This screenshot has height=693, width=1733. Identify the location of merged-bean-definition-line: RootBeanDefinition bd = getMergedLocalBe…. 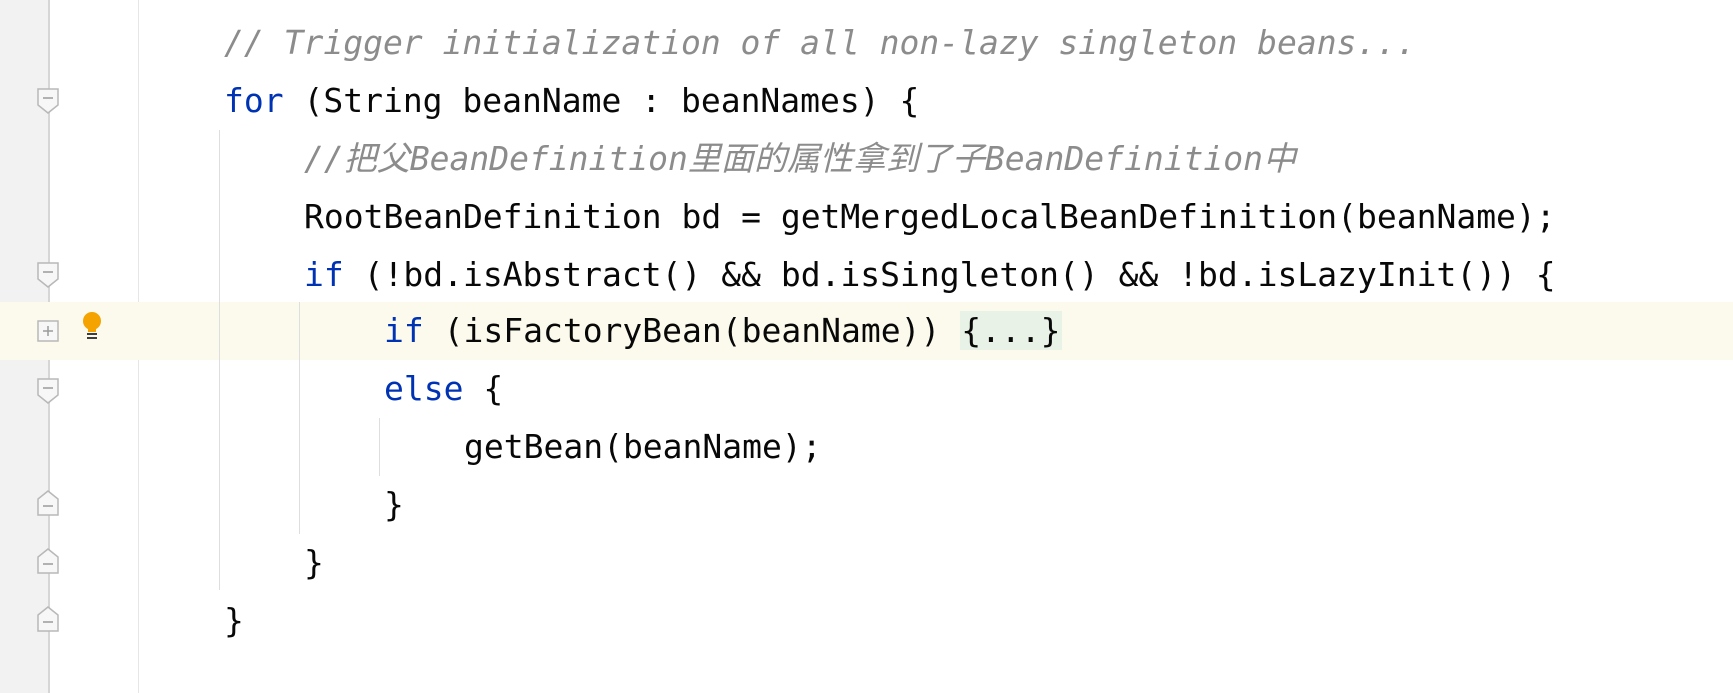
(930, 217).